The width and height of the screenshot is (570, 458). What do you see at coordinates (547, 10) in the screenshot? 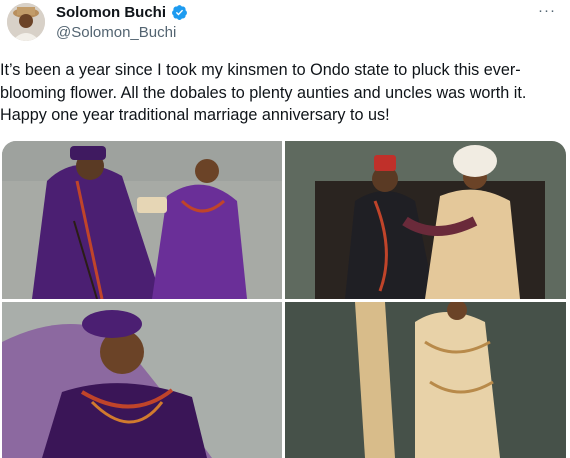
I see `more-options-icon: ···` at bounding box center [547, 10].